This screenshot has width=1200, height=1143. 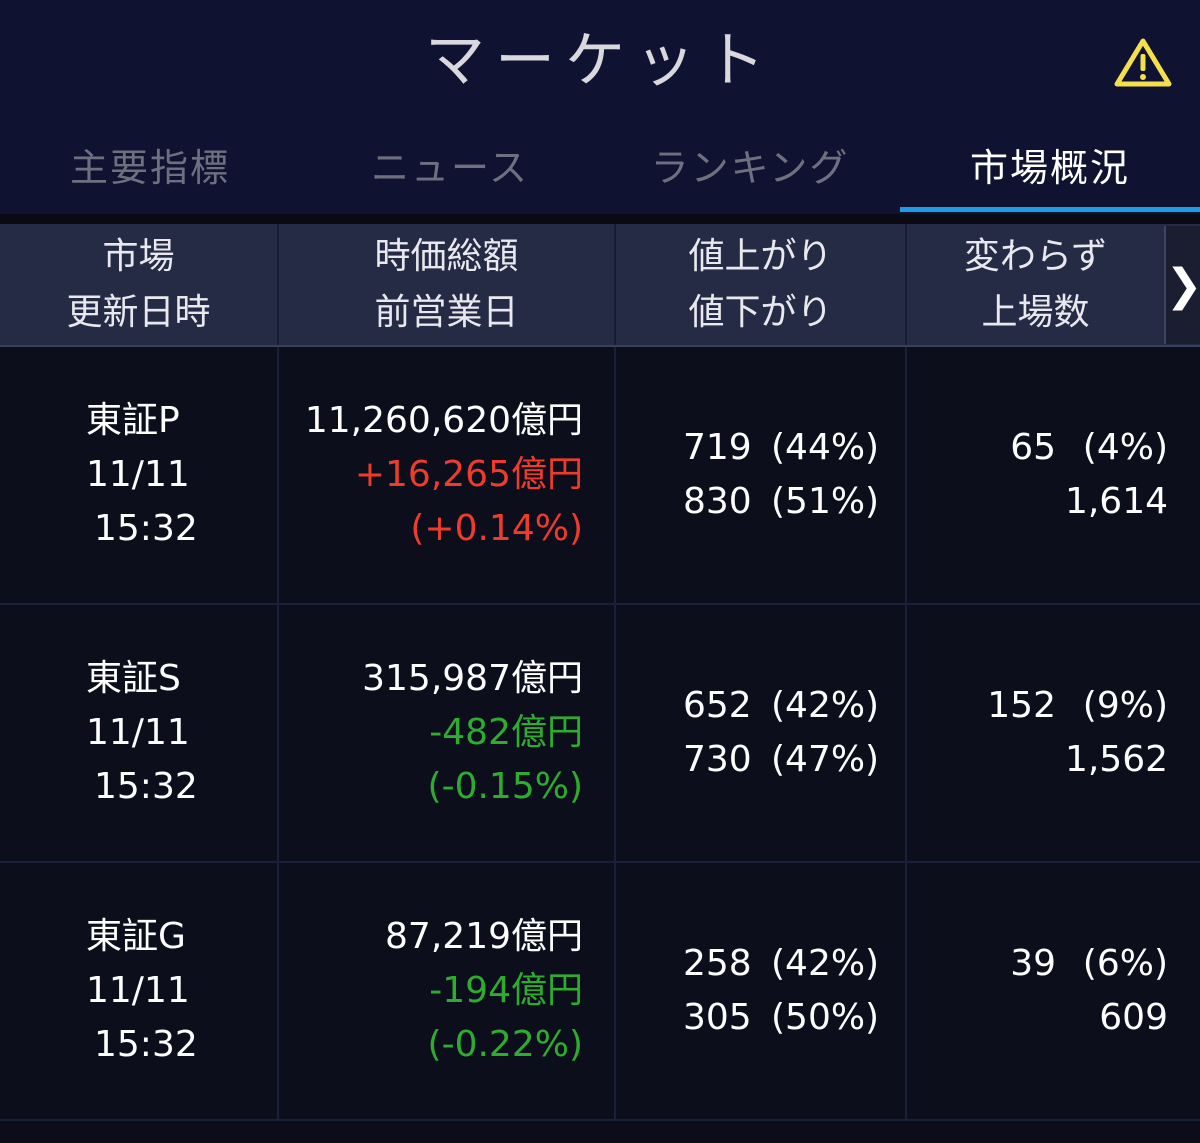 What do you see at coordinates (750, 172) in the screenshot?
I see `tab-ranking: ランキング` at bounding box center [750, 172].